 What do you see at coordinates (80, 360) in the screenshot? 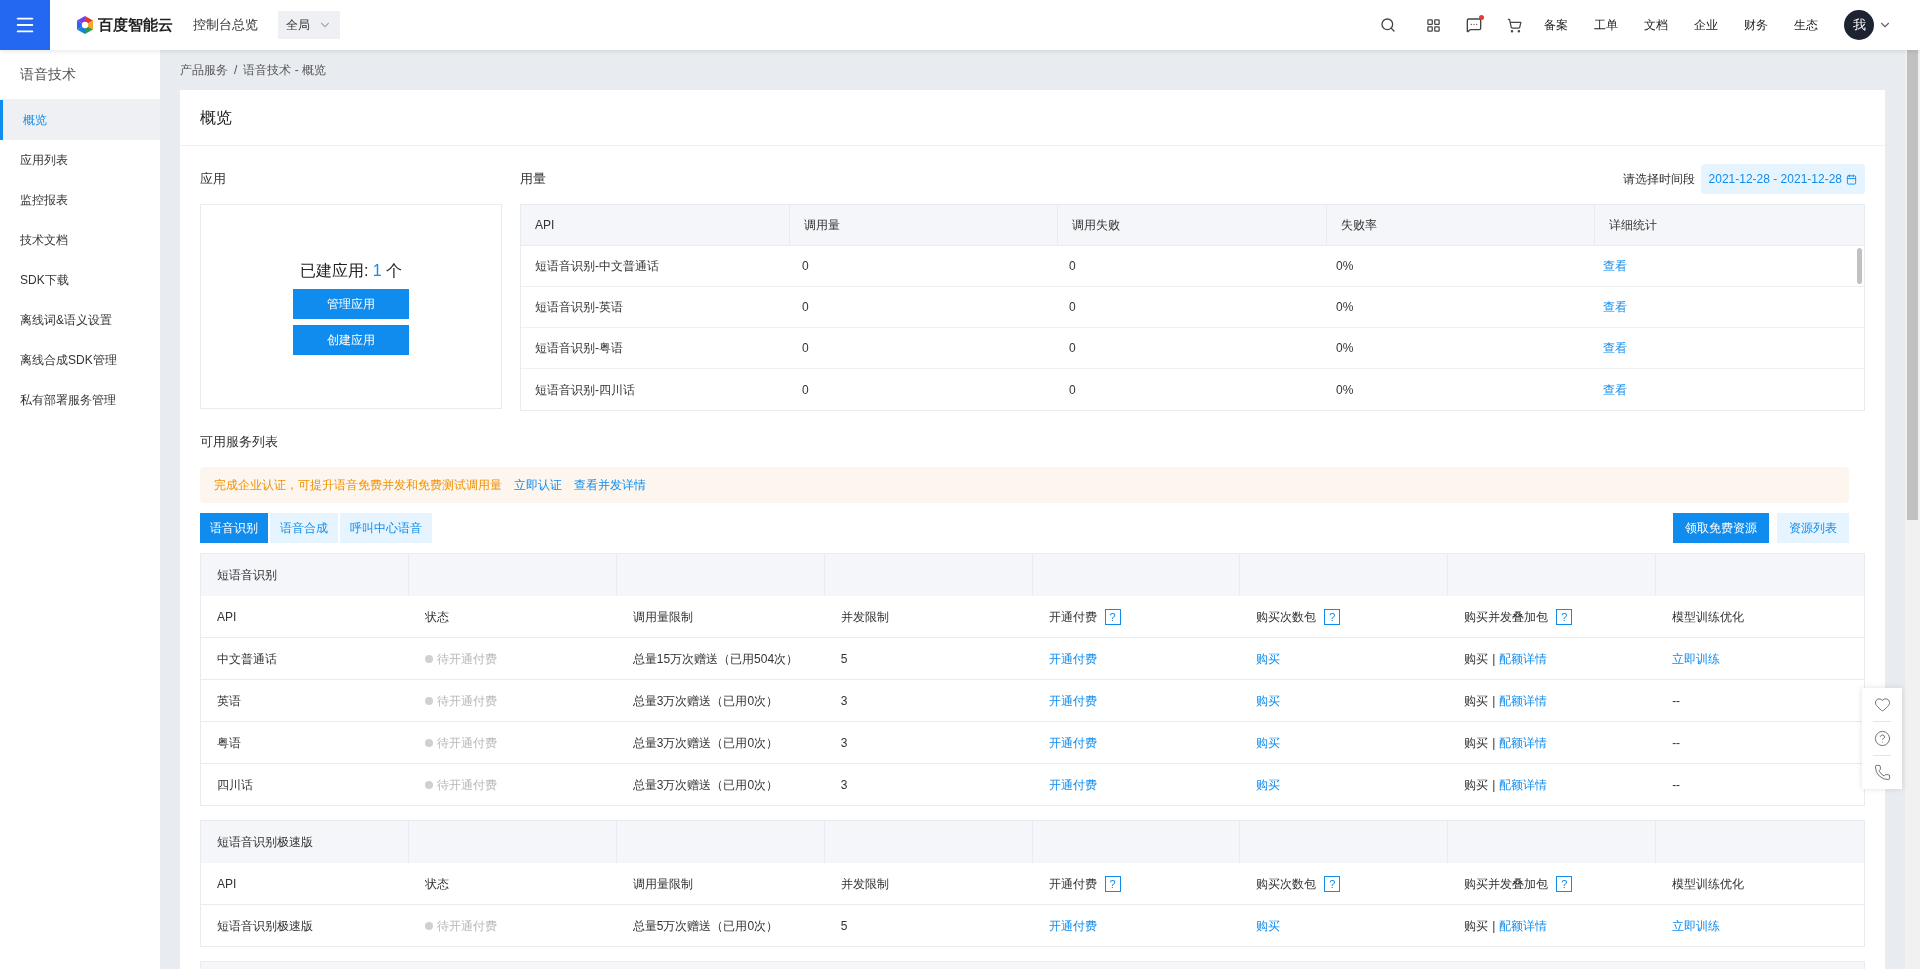
I see `sidebar-item: 离线合成SDK管理` at bounding box center [80, 360].